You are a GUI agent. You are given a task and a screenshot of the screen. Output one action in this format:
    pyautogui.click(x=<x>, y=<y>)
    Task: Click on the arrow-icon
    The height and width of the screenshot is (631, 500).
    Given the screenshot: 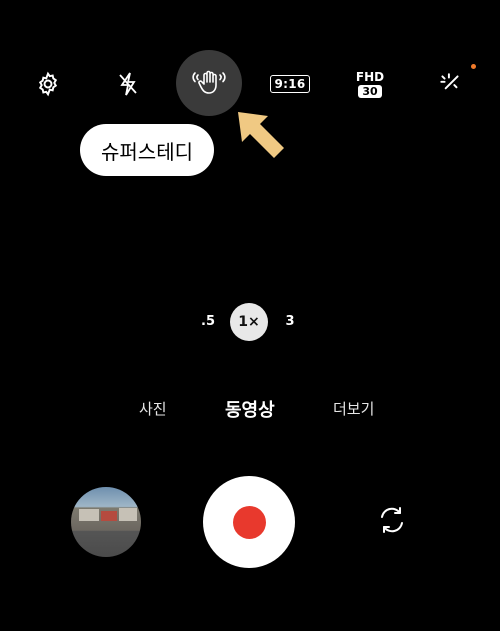 What is the action you would take?
    pyautogui.click(x=261, y=135)
    